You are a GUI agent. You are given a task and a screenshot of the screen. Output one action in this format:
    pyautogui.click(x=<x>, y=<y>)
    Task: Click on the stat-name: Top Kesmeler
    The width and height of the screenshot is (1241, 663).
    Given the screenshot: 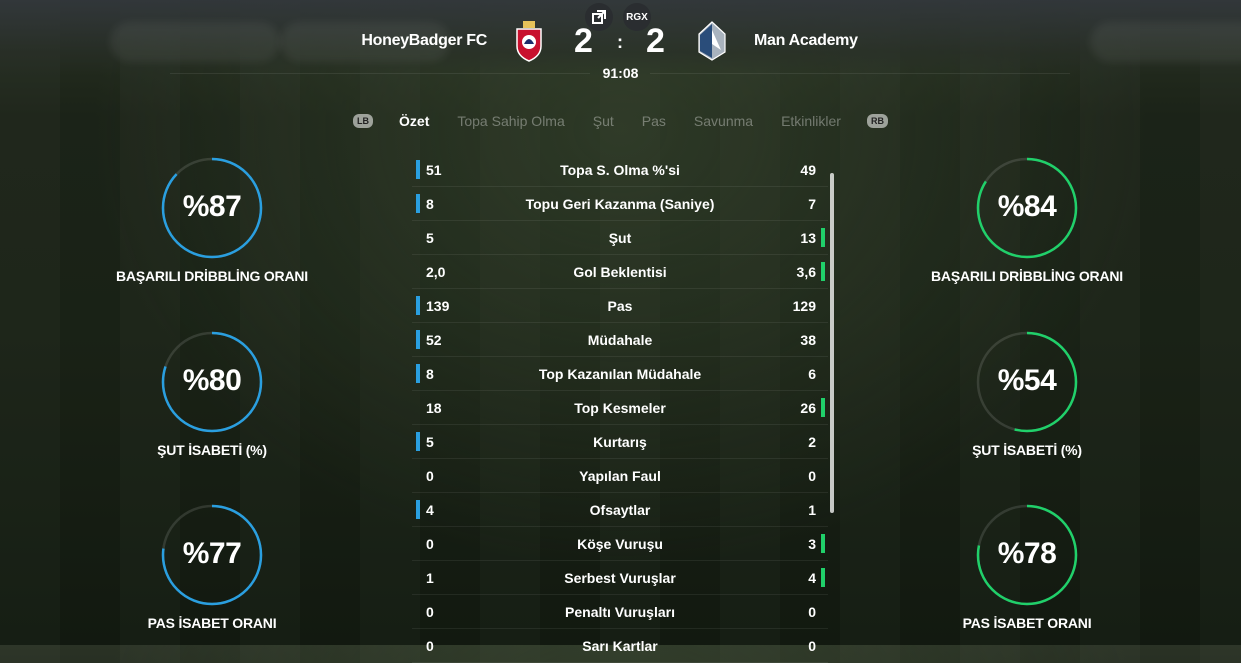 What is the action you would take?
    pyautogui.click(x=620, y=408)
    